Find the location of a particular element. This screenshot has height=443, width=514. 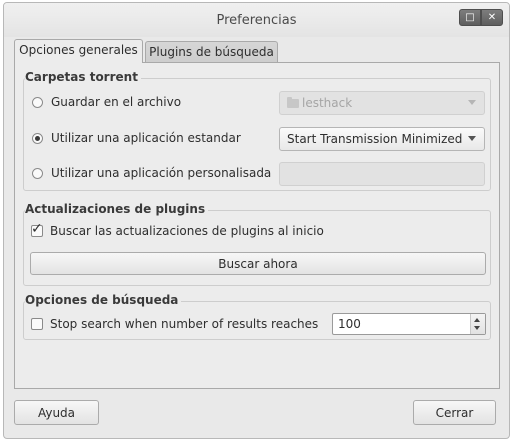

window-title: Preferencias is located at coordinates (256, 20).